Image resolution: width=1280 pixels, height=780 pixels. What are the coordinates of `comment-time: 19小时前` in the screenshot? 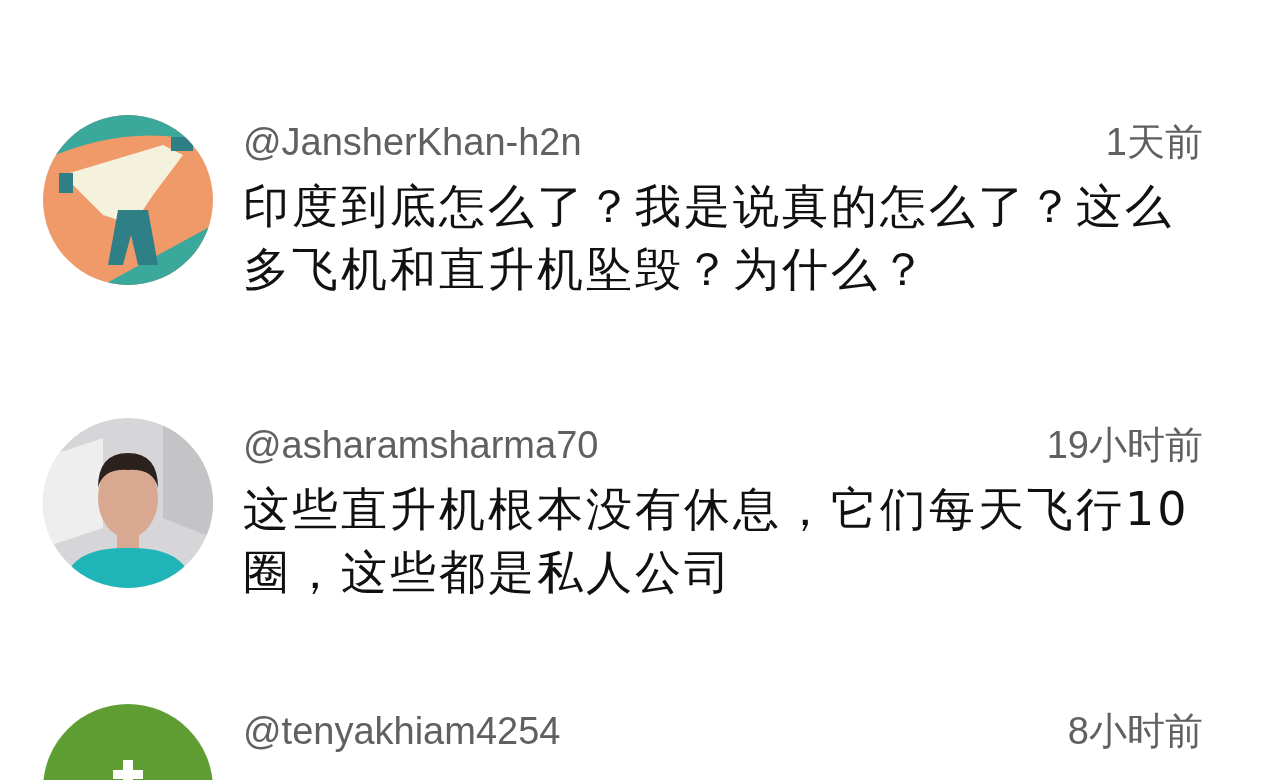 It's located at (1124, 445).